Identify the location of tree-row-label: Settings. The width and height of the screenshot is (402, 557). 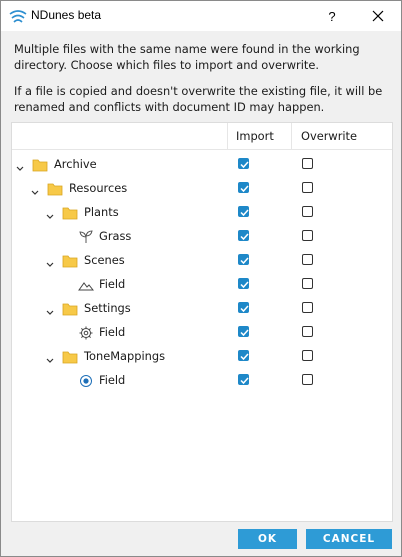
(107, 308).